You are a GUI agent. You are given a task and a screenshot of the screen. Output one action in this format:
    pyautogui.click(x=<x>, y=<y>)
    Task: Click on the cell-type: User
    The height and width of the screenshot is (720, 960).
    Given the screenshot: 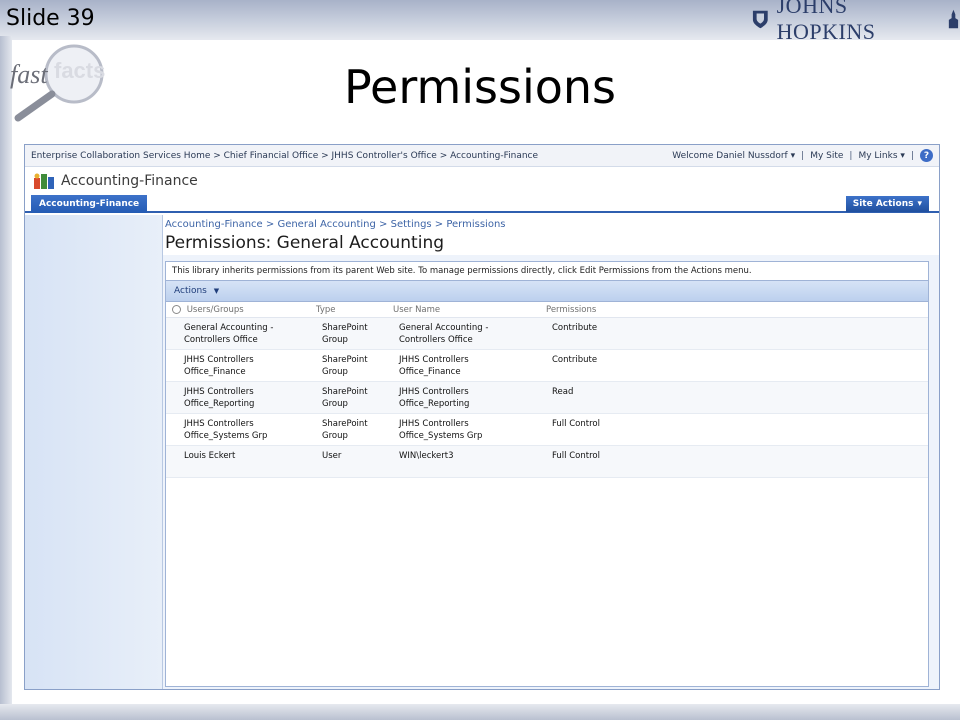 What is the action you would take?
    pyautogui.click(x=332, y=456)
    